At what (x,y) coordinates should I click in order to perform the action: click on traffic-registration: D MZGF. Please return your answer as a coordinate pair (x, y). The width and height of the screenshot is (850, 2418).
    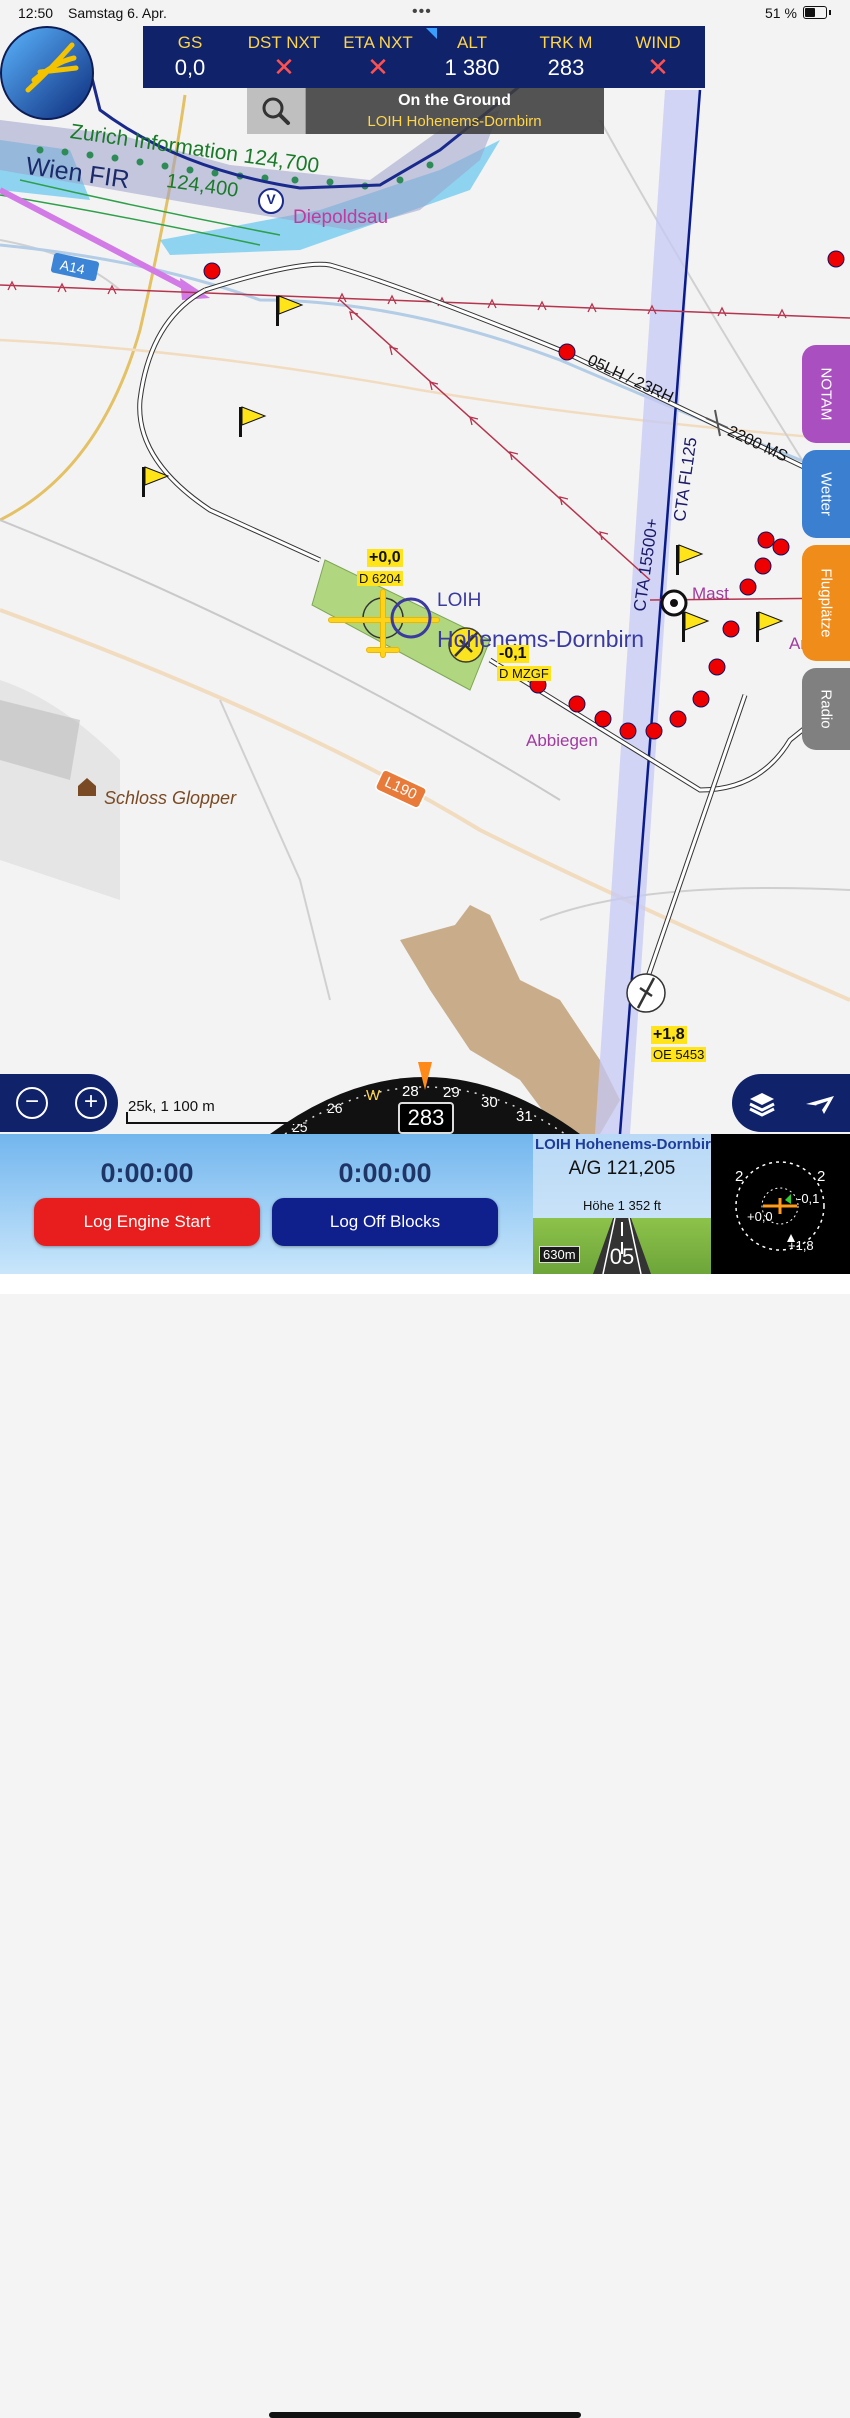
    Looking at the image, I should click on (524, 673).